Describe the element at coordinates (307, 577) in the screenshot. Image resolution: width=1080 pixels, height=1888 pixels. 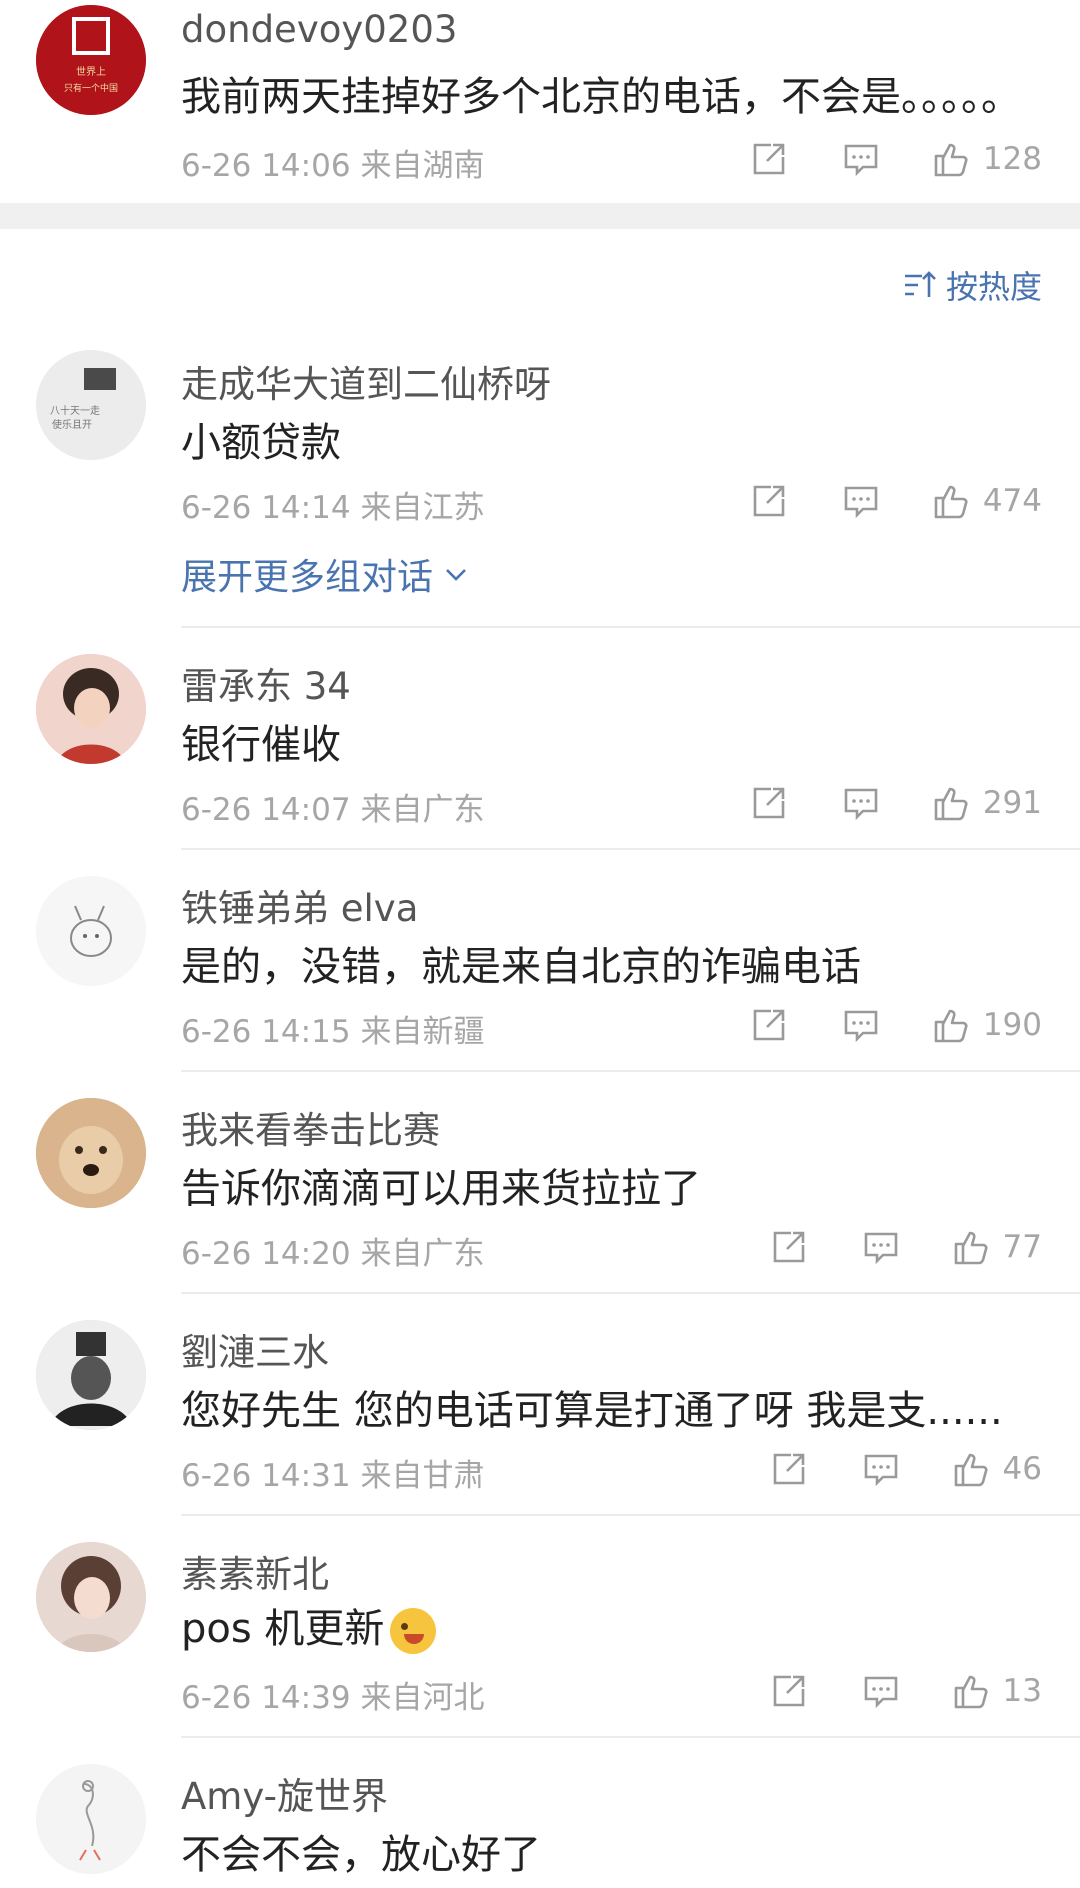
I see `expand-label: 展开更多组对话` at that location.